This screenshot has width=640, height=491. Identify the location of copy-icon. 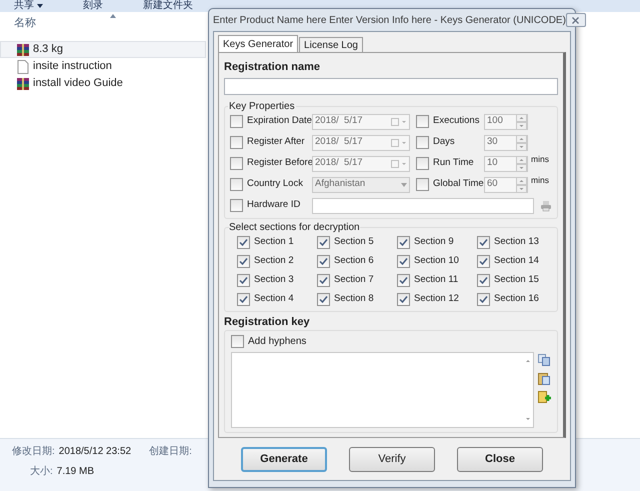
(544, 360).